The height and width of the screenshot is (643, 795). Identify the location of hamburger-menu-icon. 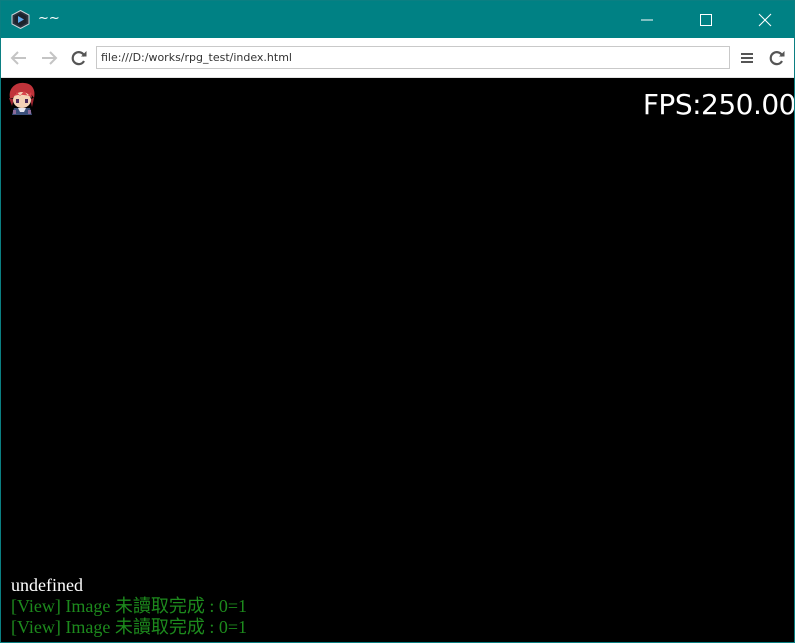
(747, 58).